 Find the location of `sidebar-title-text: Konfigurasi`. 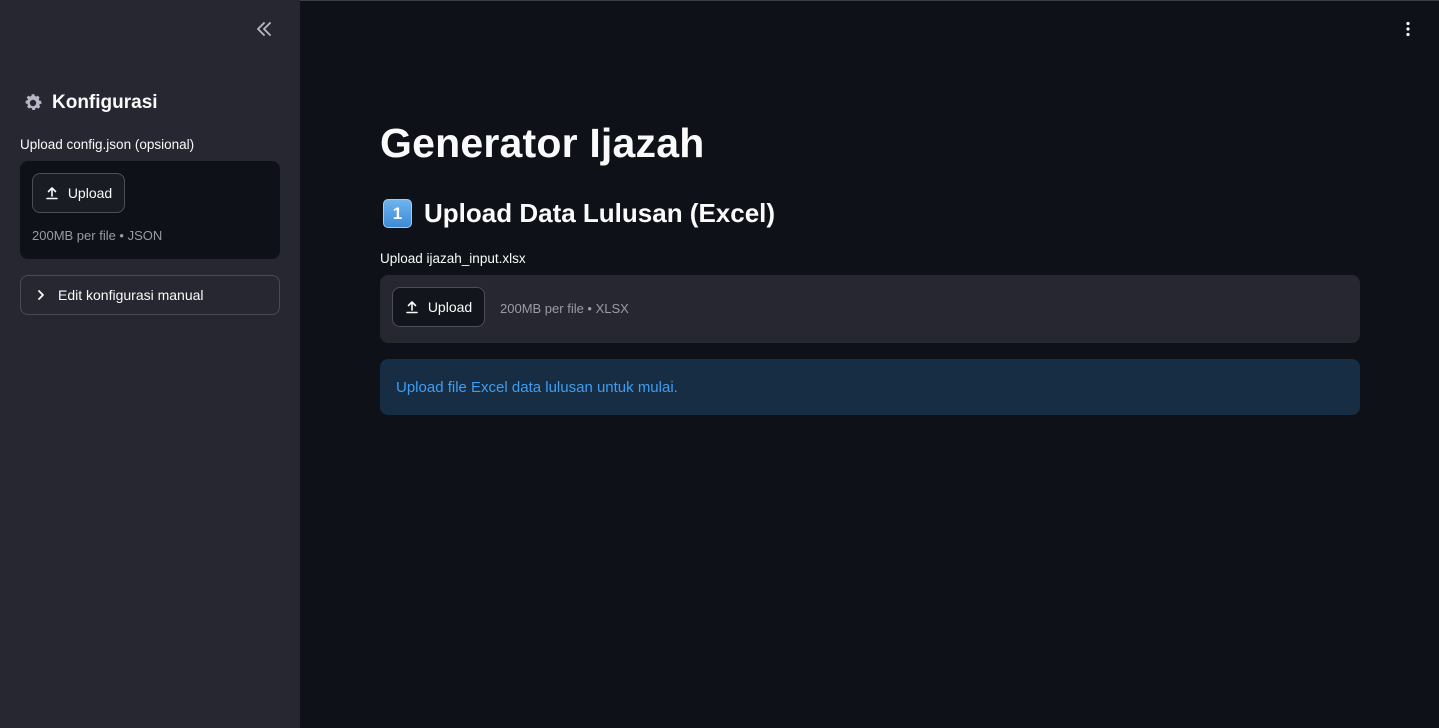

sidebar-title-text: Konfigurasi is located at coordinates (105, 102).